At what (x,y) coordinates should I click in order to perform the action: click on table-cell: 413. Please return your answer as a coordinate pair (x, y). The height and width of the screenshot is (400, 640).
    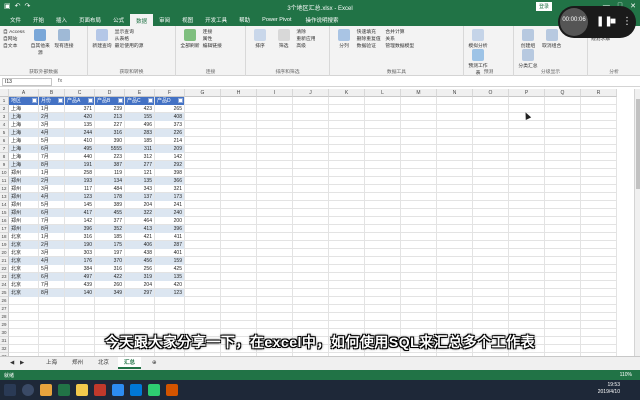
    Looking at the image, I should click on (140, 229).